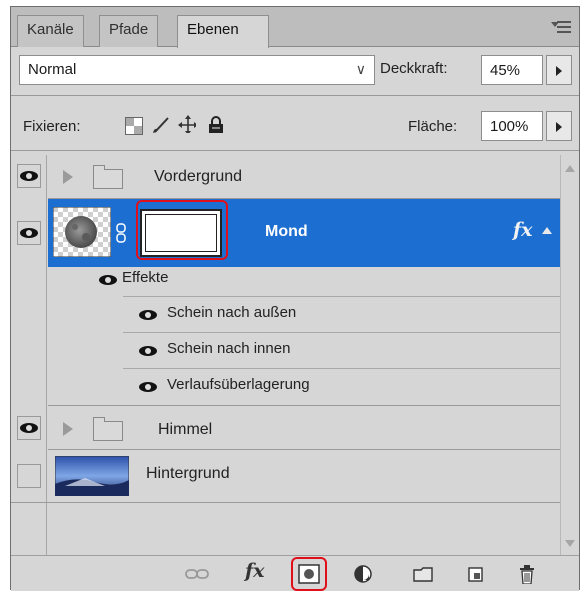 The height and width of the screenshot is (592, 583). What do you see at coordinates (562, 27) in the screenshot?
I see `panel-menu-icon` at bounding box center [562, 27].